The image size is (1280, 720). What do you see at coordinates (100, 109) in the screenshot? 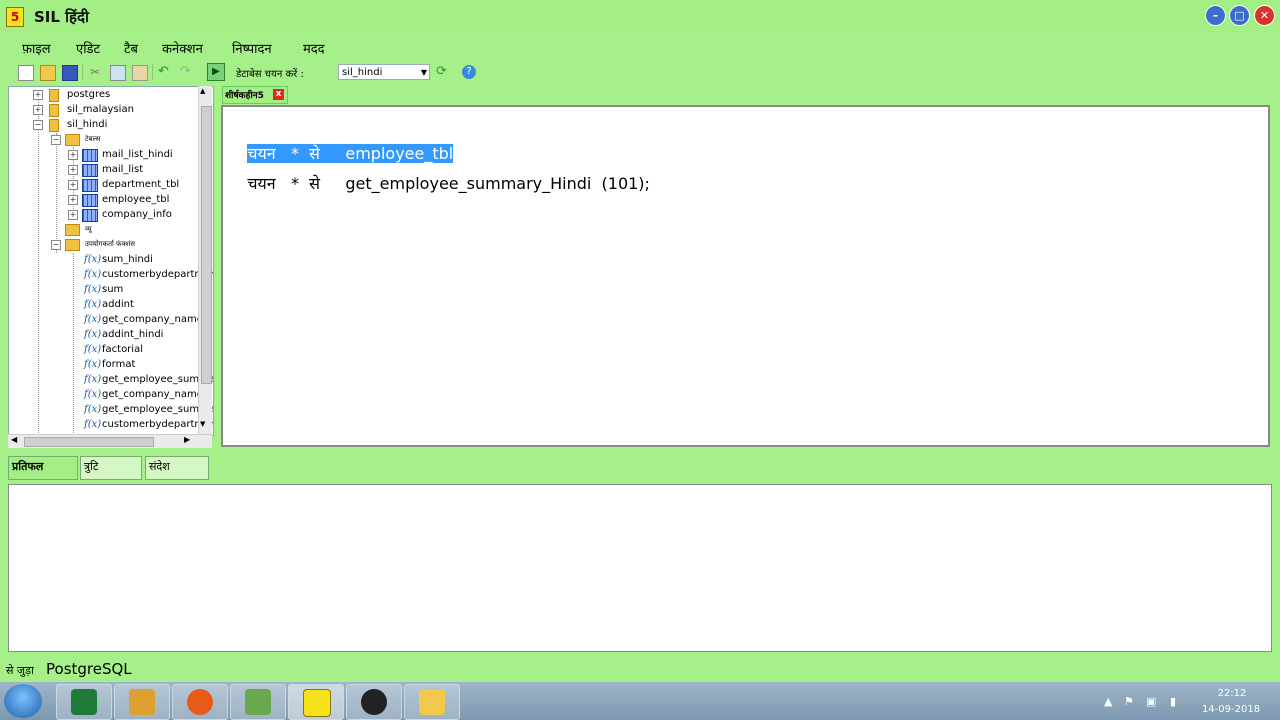
I see `tree-node-label: sil_malaysian` at bounding box center [100, 109].